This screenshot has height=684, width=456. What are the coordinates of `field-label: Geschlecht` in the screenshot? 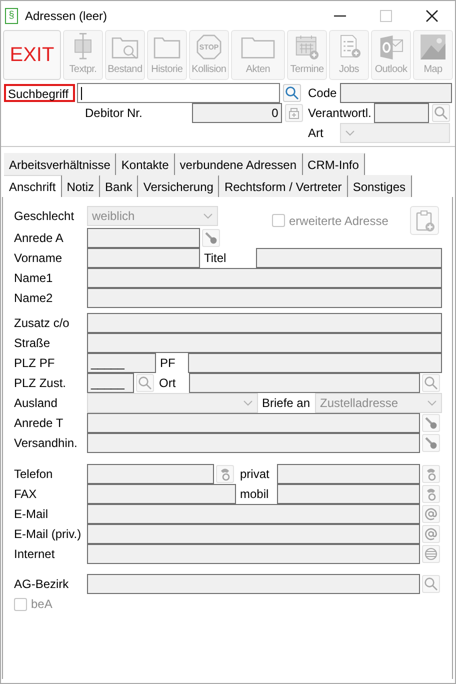 It's located at (45, 216).